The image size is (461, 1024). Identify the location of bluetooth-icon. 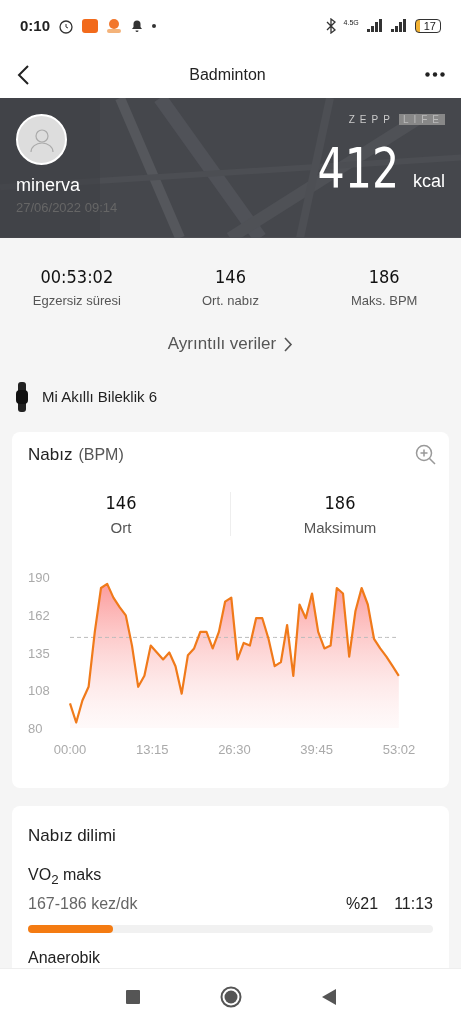
(330, 25).